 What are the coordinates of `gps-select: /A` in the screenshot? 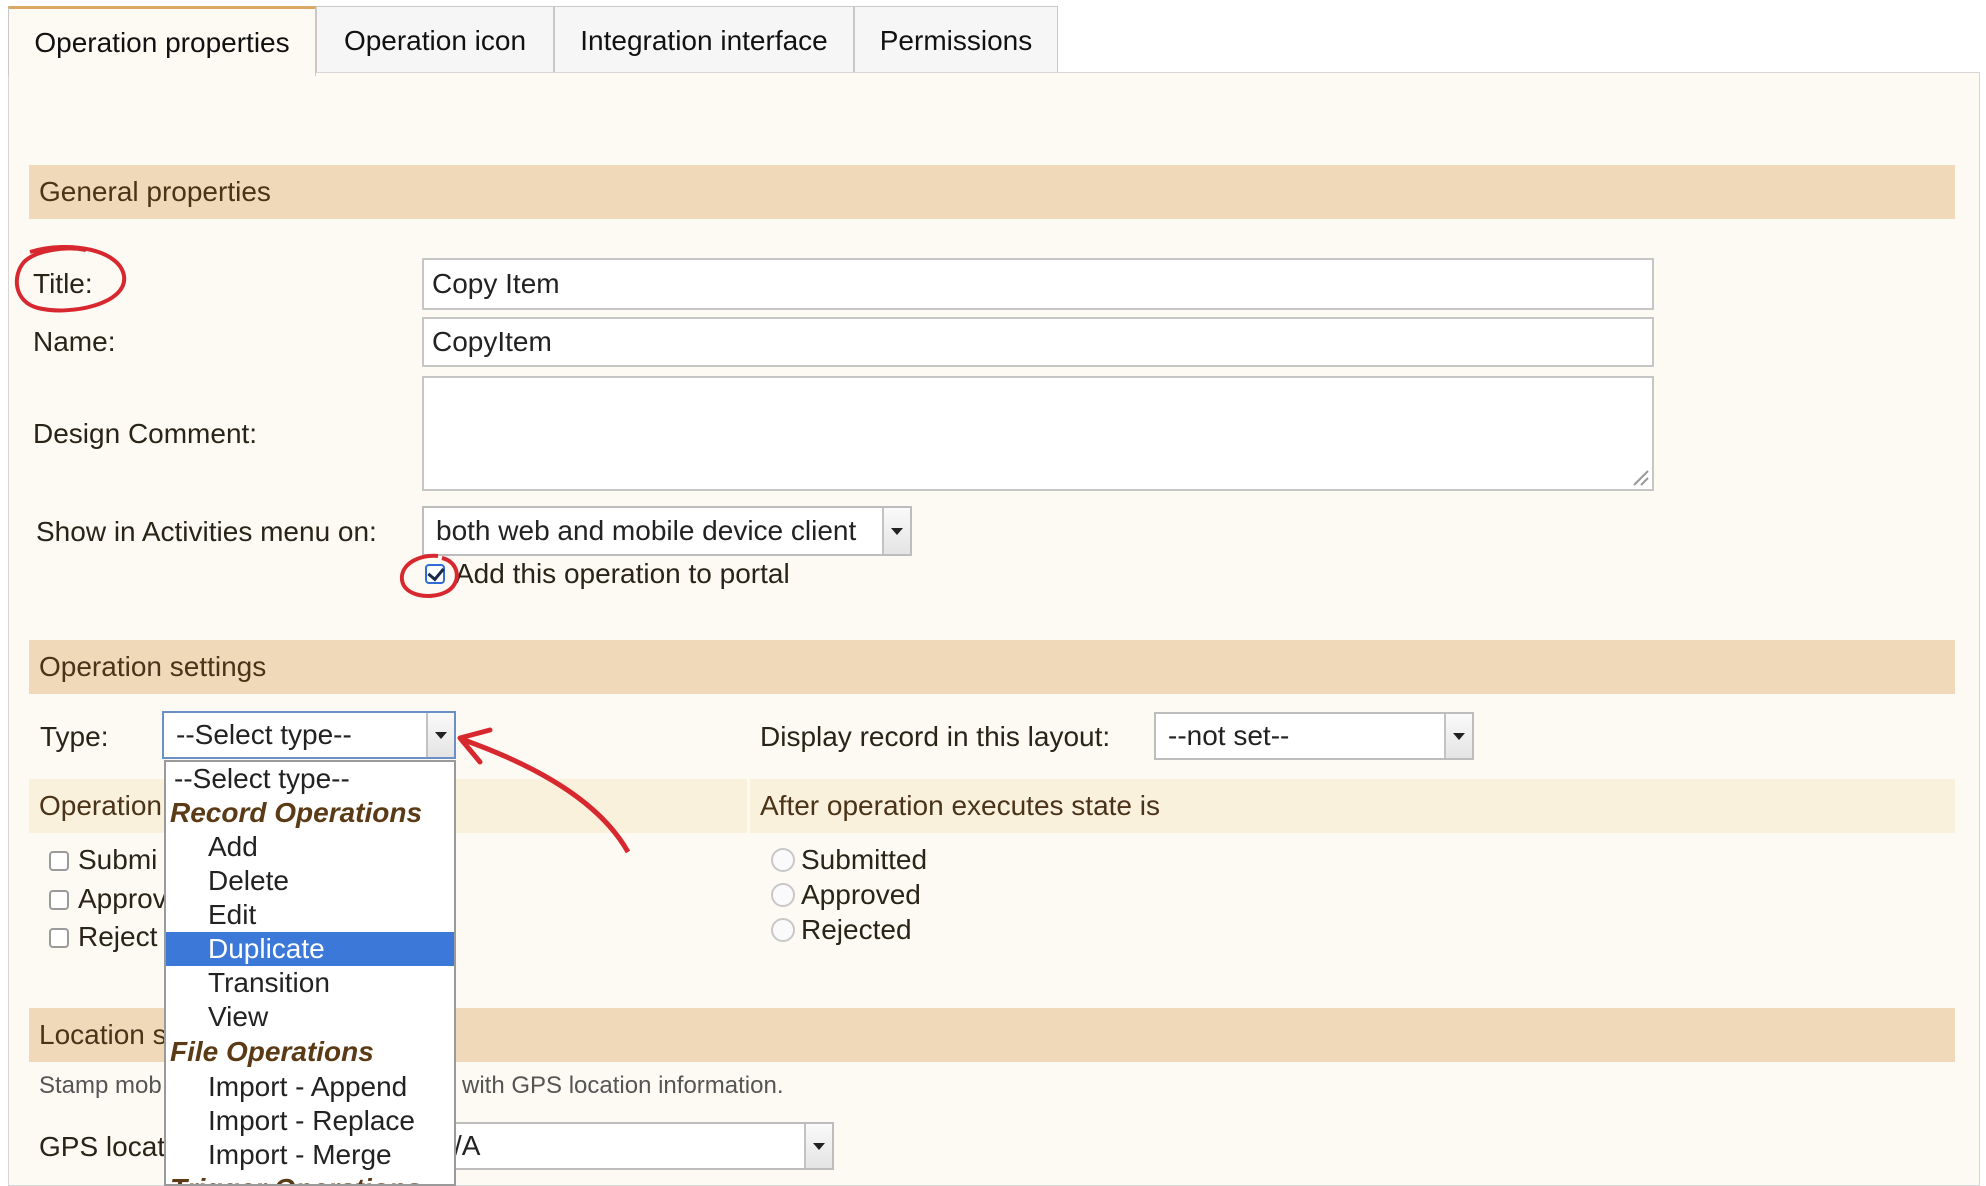 It's located at (637, 1146).